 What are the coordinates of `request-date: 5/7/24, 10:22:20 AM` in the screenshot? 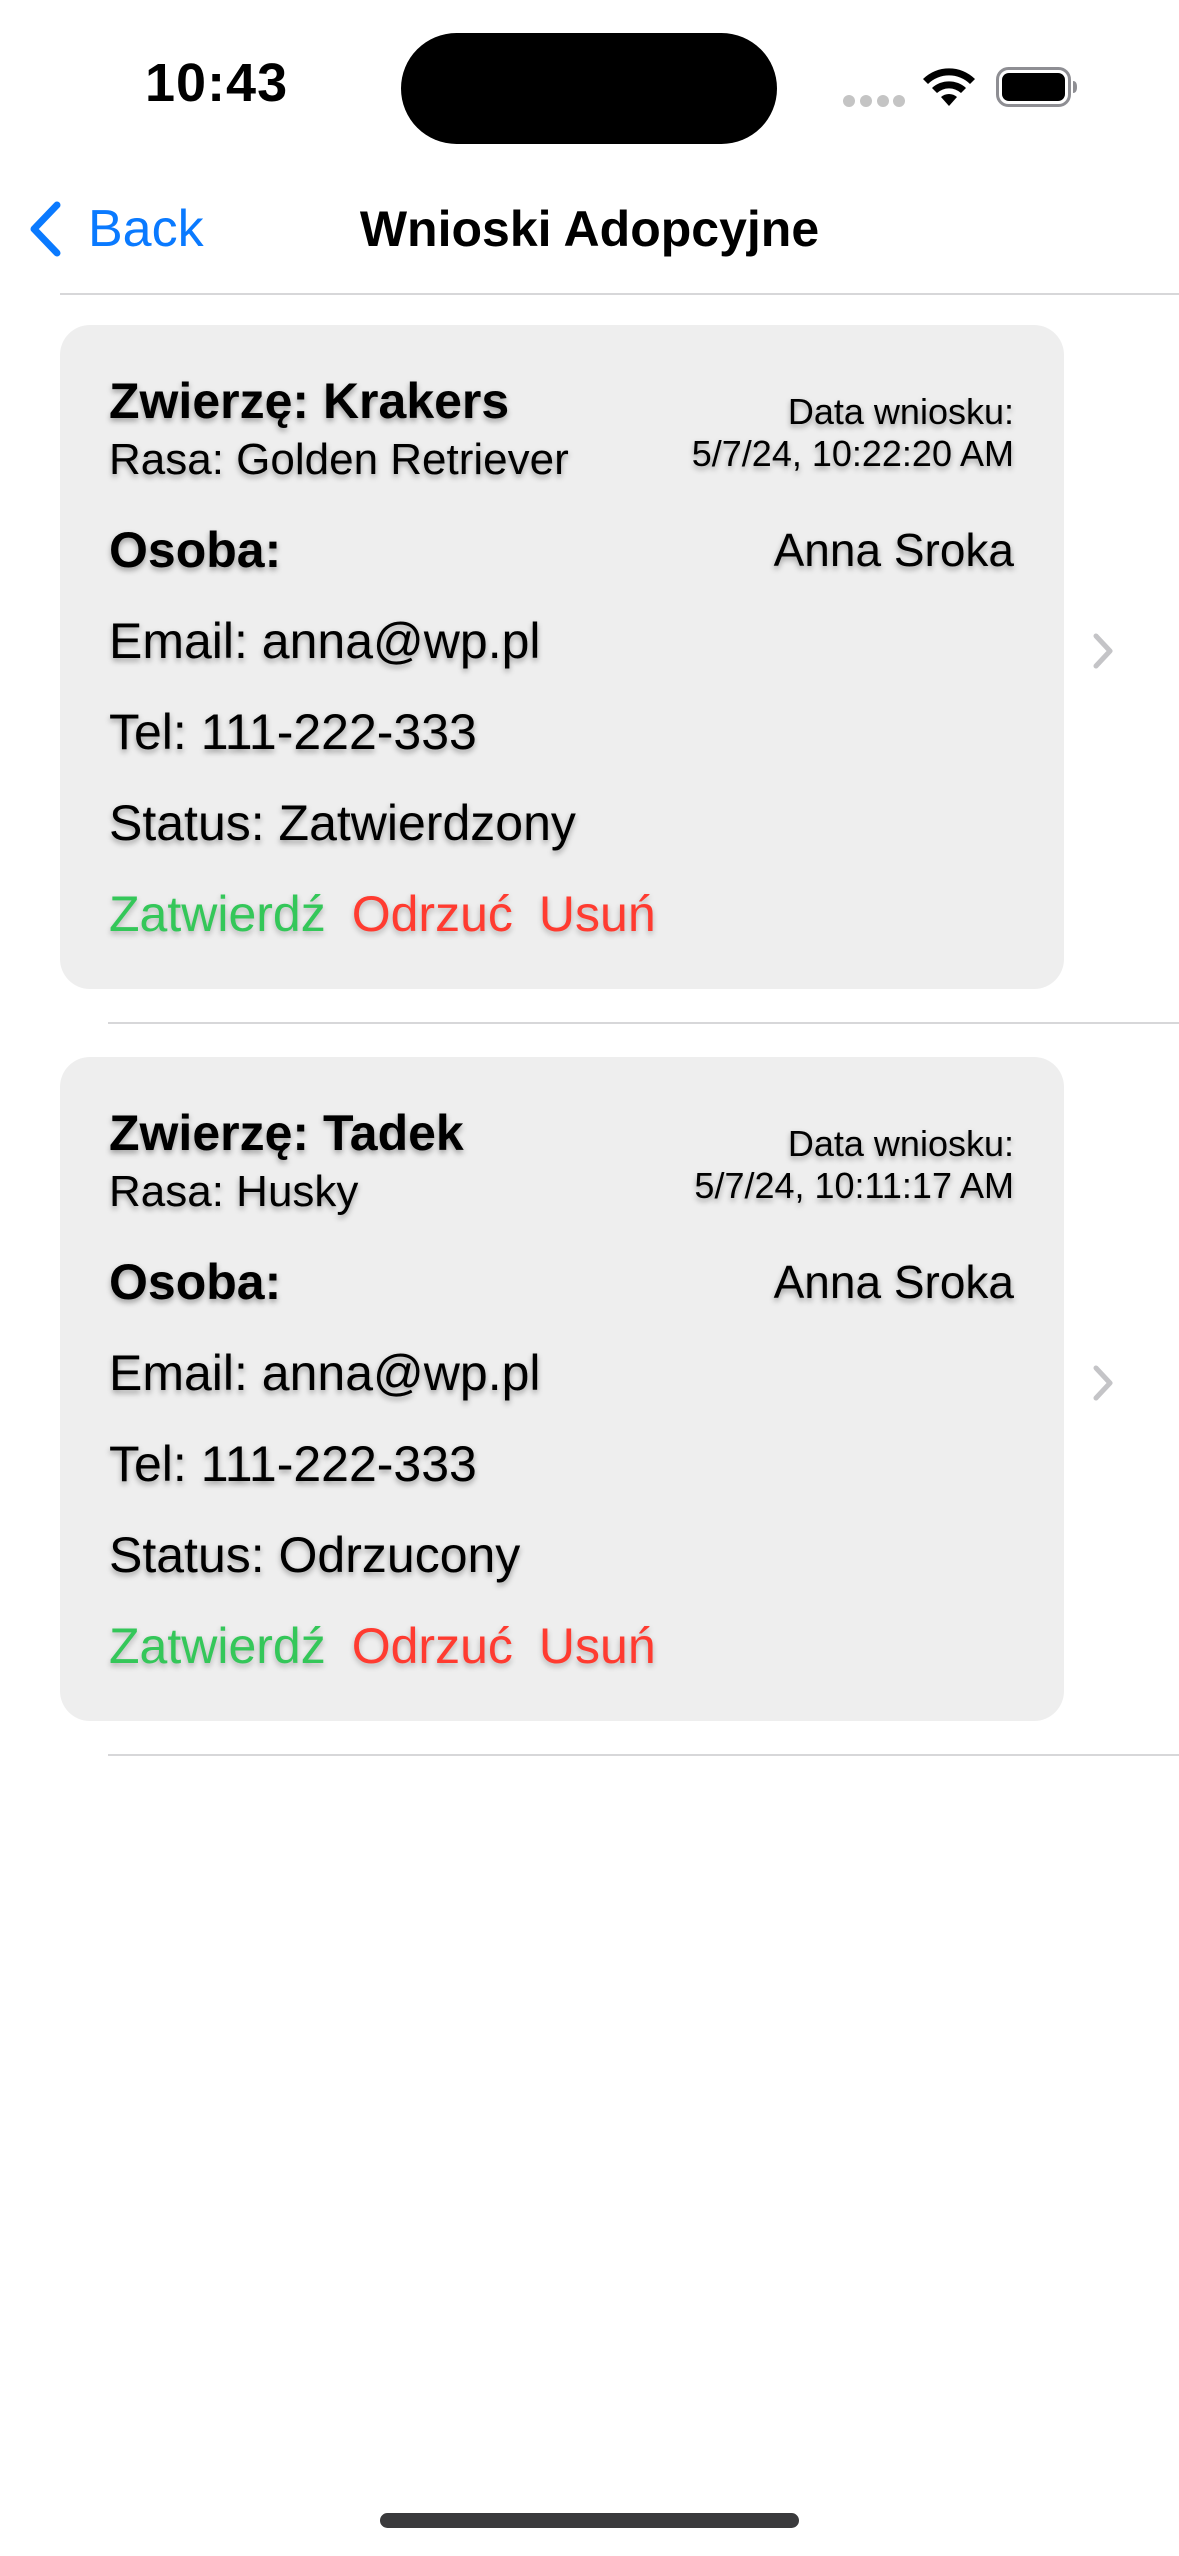 It's located at (852, 453).